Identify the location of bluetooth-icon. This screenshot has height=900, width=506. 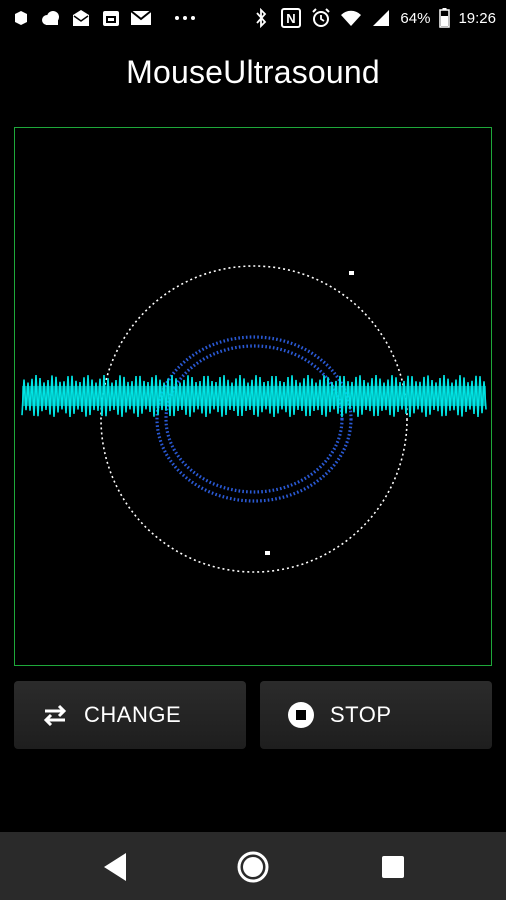
(261, 18).